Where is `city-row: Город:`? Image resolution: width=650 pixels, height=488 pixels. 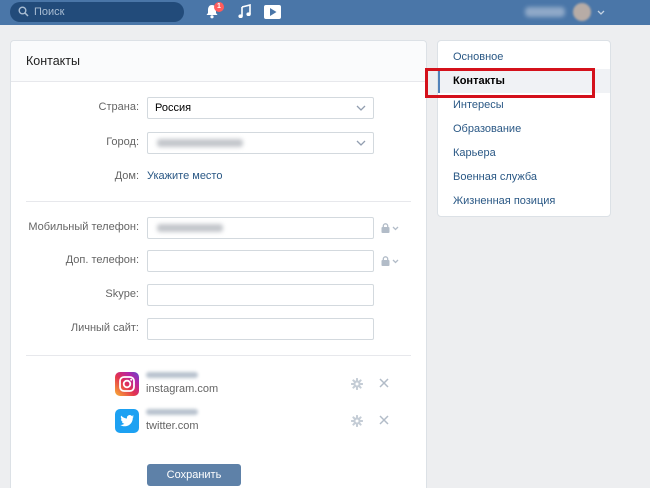
city-row: Город: is located at coordinates (218, 143).